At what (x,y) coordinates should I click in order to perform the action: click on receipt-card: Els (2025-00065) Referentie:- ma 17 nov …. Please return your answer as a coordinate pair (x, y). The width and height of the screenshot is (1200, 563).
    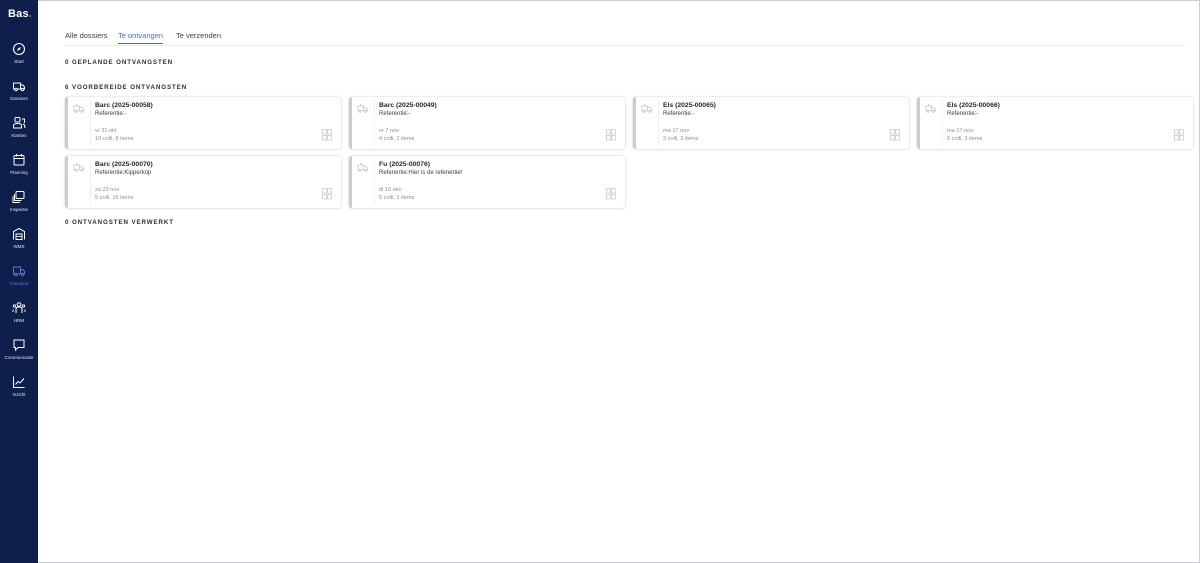
    Looking at the image, I should click on (771, 123).